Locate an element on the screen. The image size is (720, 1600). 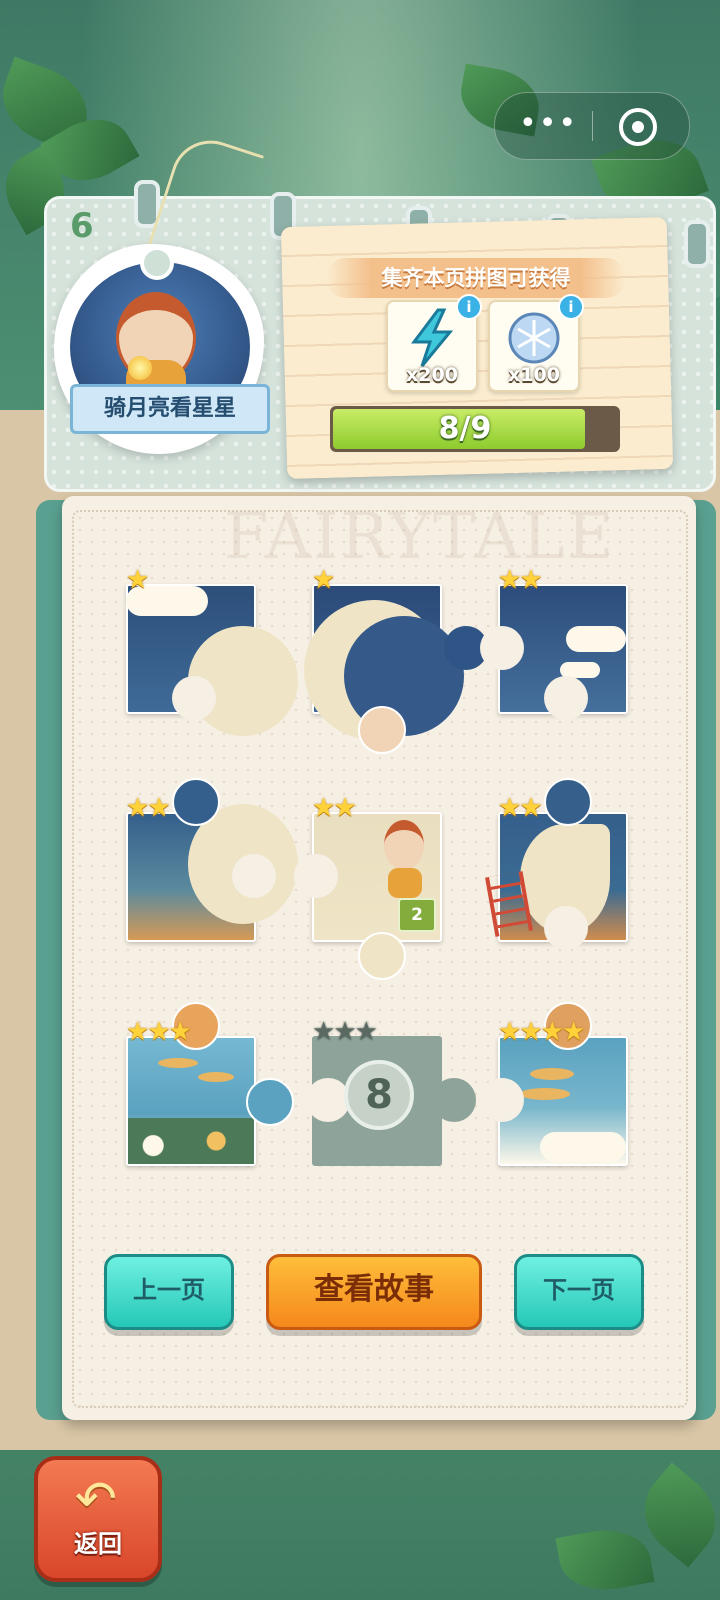
view-story-button: 查看故事 is located at coordinates (374, 1292).